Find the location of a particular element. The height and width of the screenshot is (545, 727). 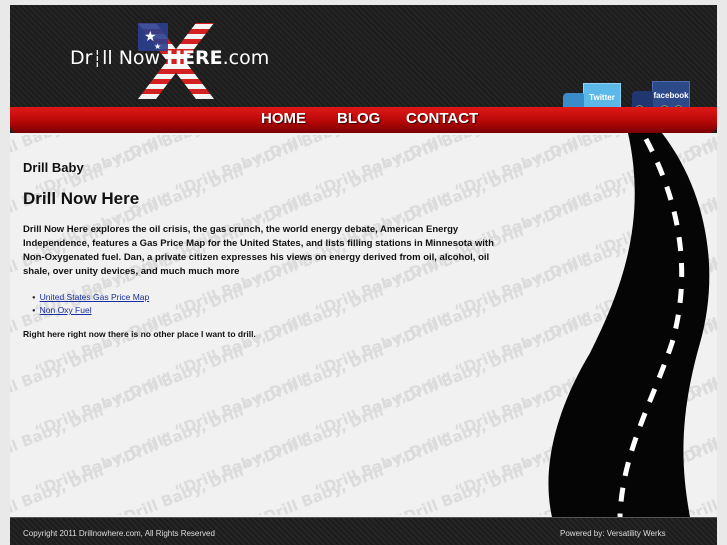

truck-cab-icon is located at coordinates (642, 99).